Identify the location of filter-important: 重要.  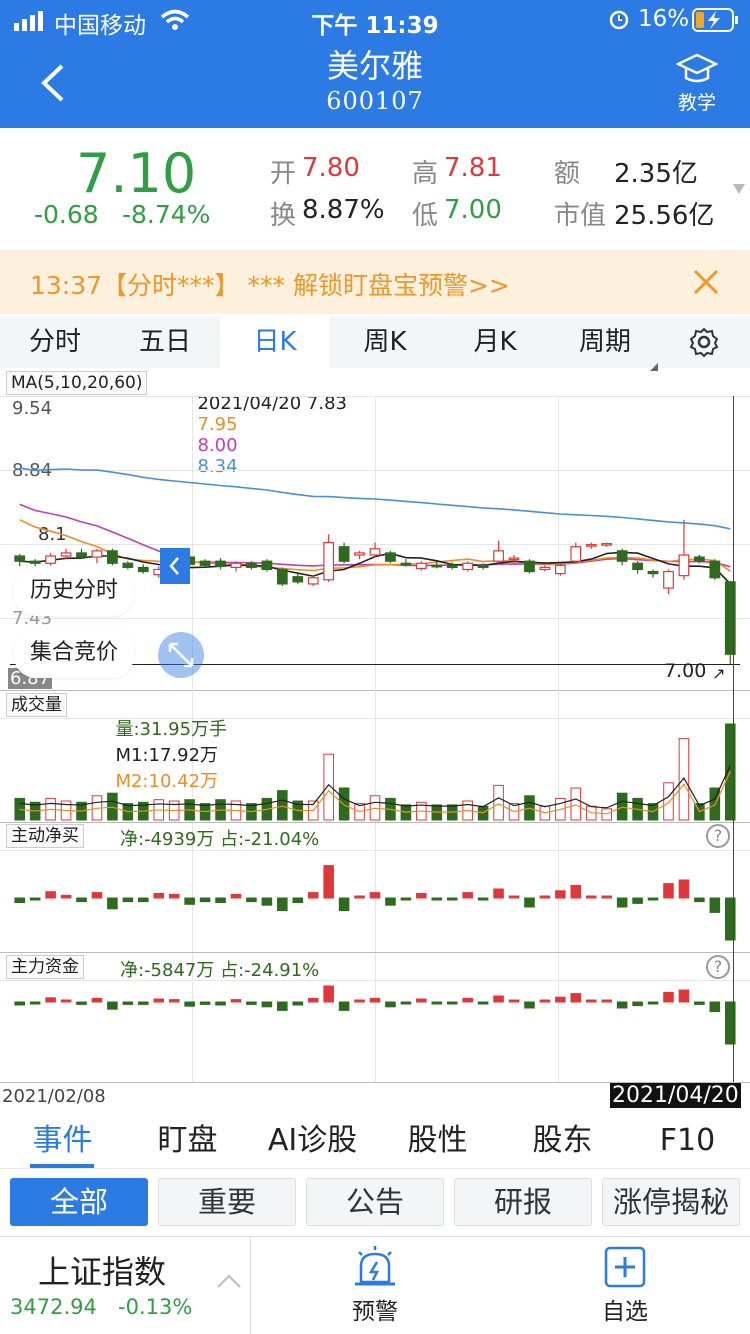
(227, 1202).